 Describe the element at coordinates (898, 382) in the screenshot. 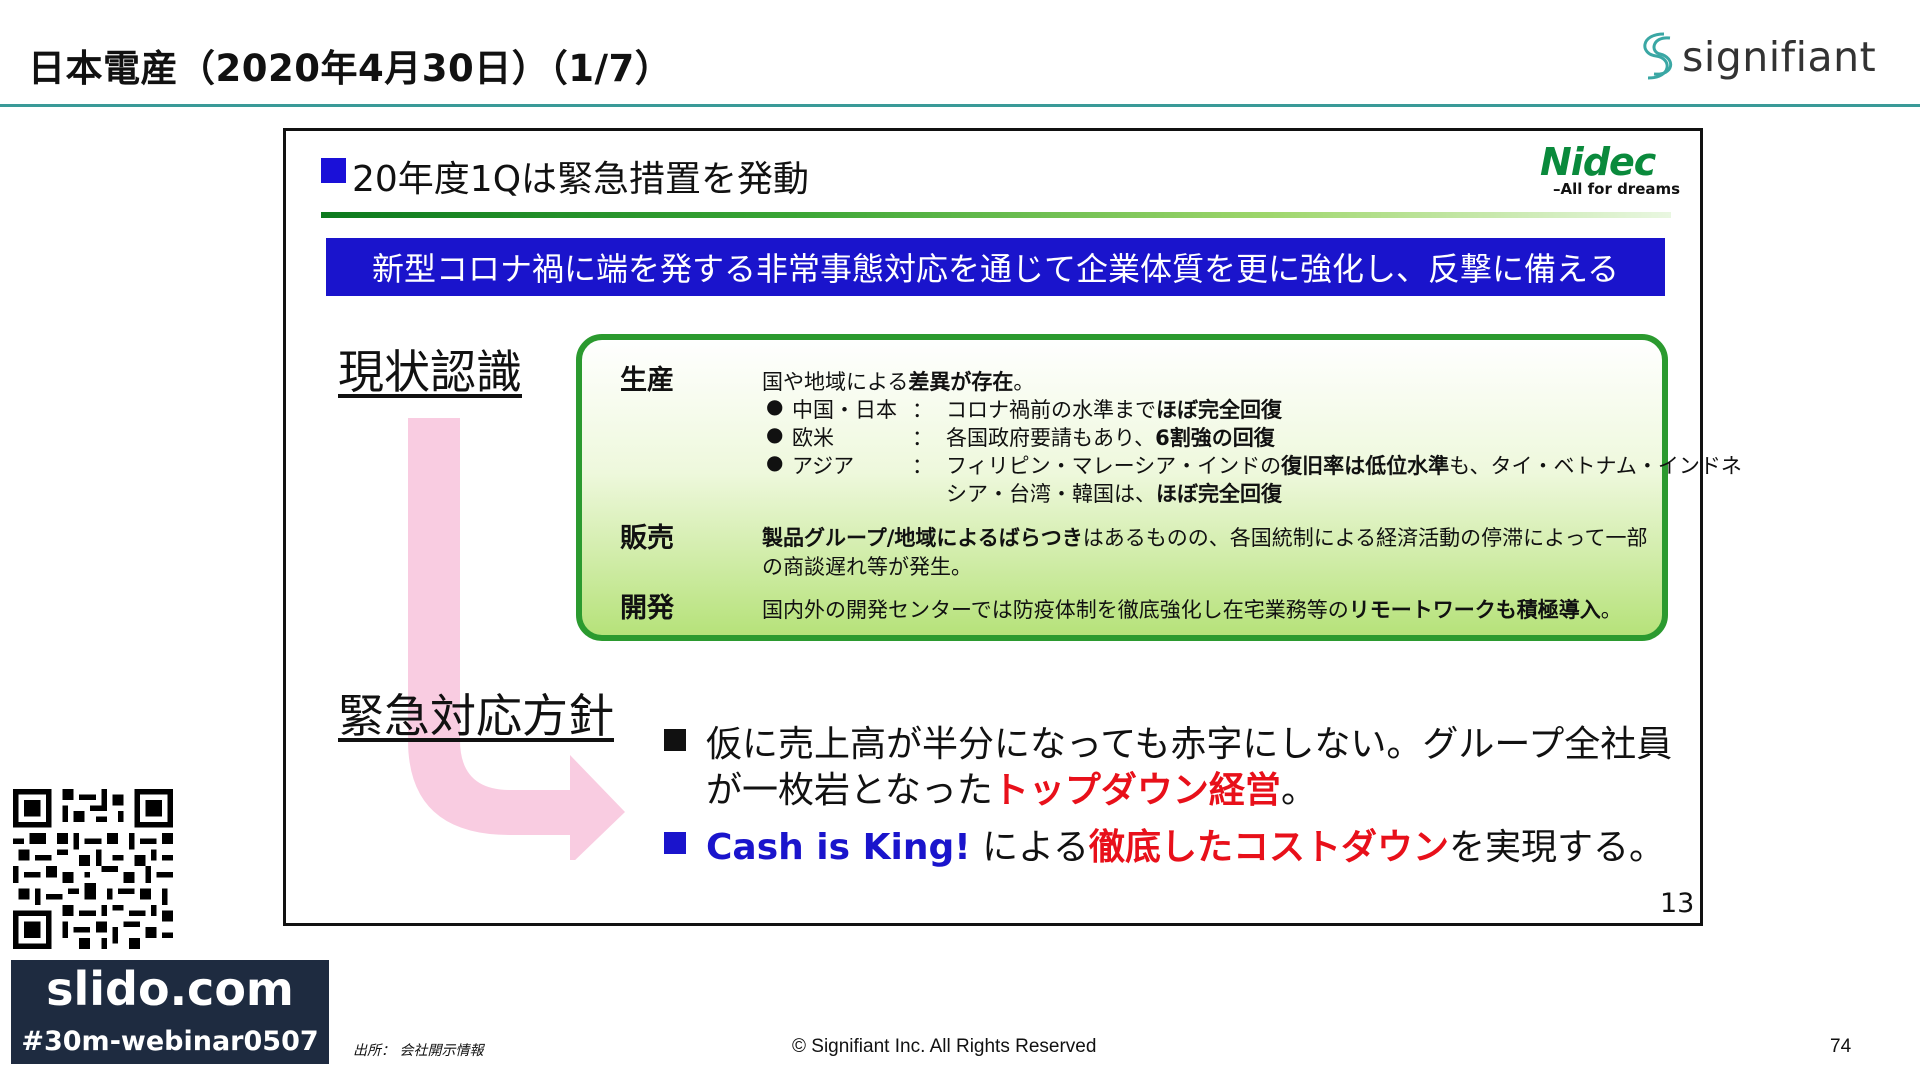

I see `production-intro: 国や地域による差異が存在。` at that location.